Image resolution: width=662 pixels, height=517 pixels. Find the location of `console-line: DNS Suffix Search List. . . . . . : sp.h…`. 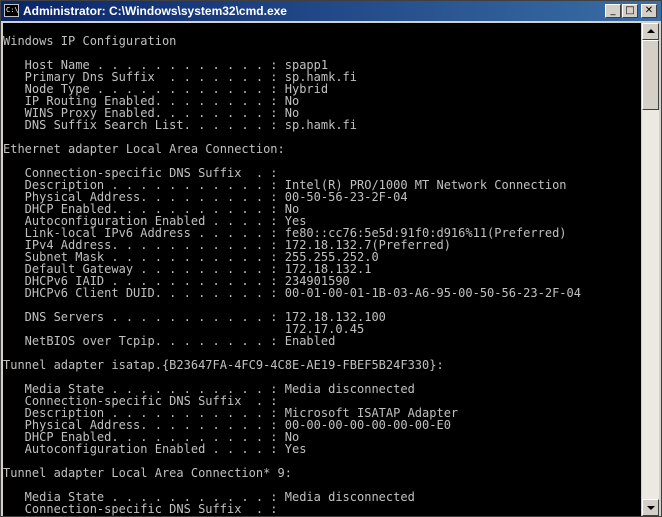

console-line: DNS Suffix Search List. . . . . . : sp.h… is located at coordinates (180, 125).